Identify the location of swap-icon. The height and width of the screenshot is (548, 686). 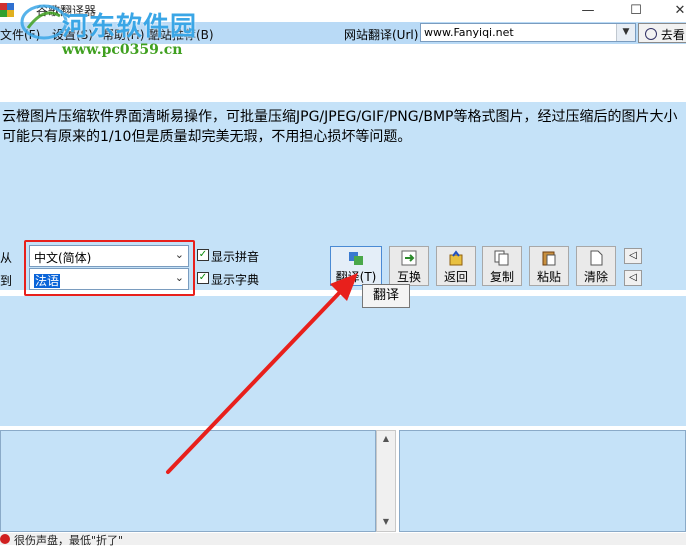
(409, 258).